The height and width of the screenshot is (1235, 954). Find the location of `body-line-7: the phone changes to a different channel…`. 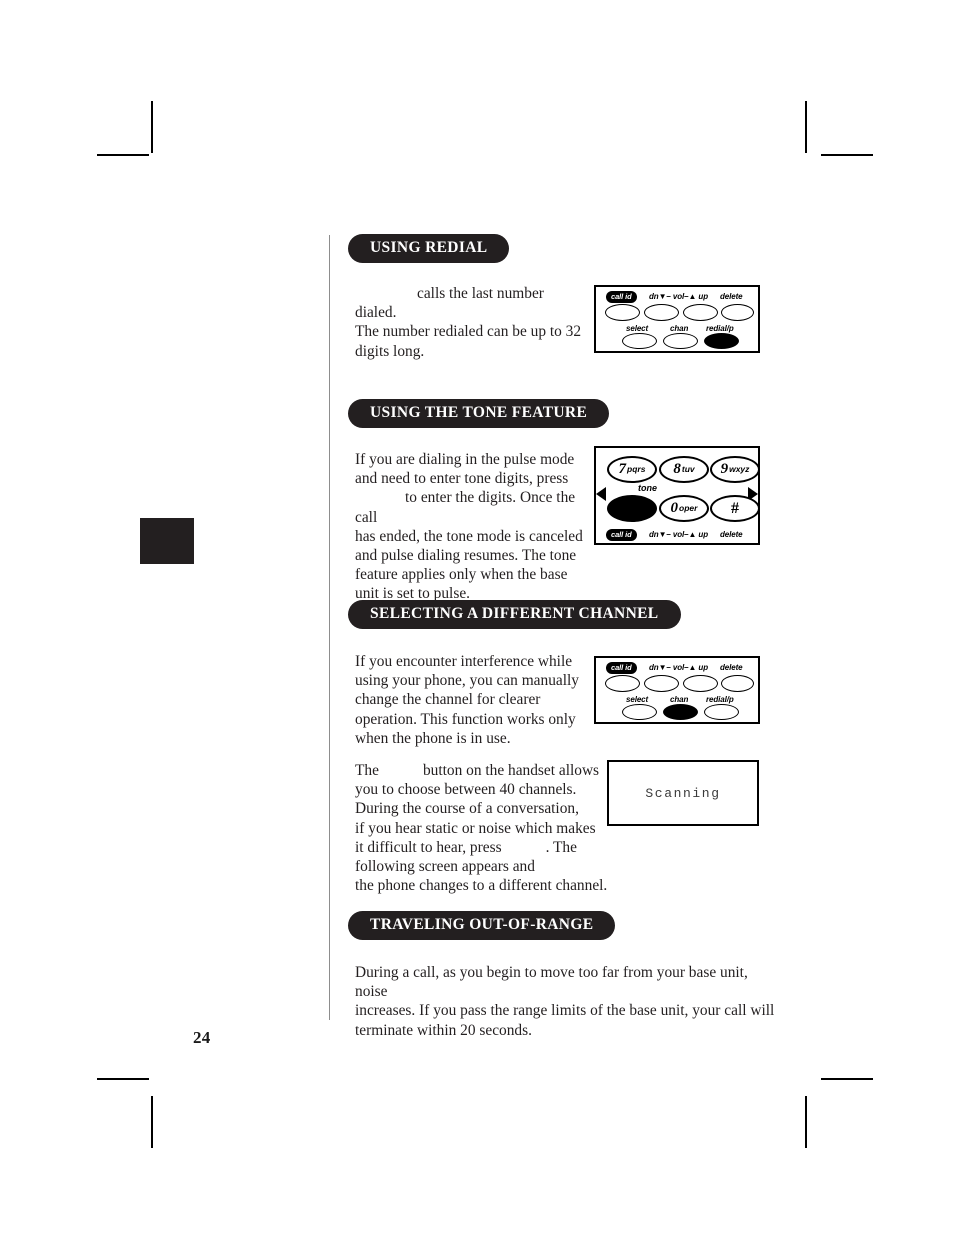

body-line-7: the phone changes to a different channel… is located at coordinates (481, 886).